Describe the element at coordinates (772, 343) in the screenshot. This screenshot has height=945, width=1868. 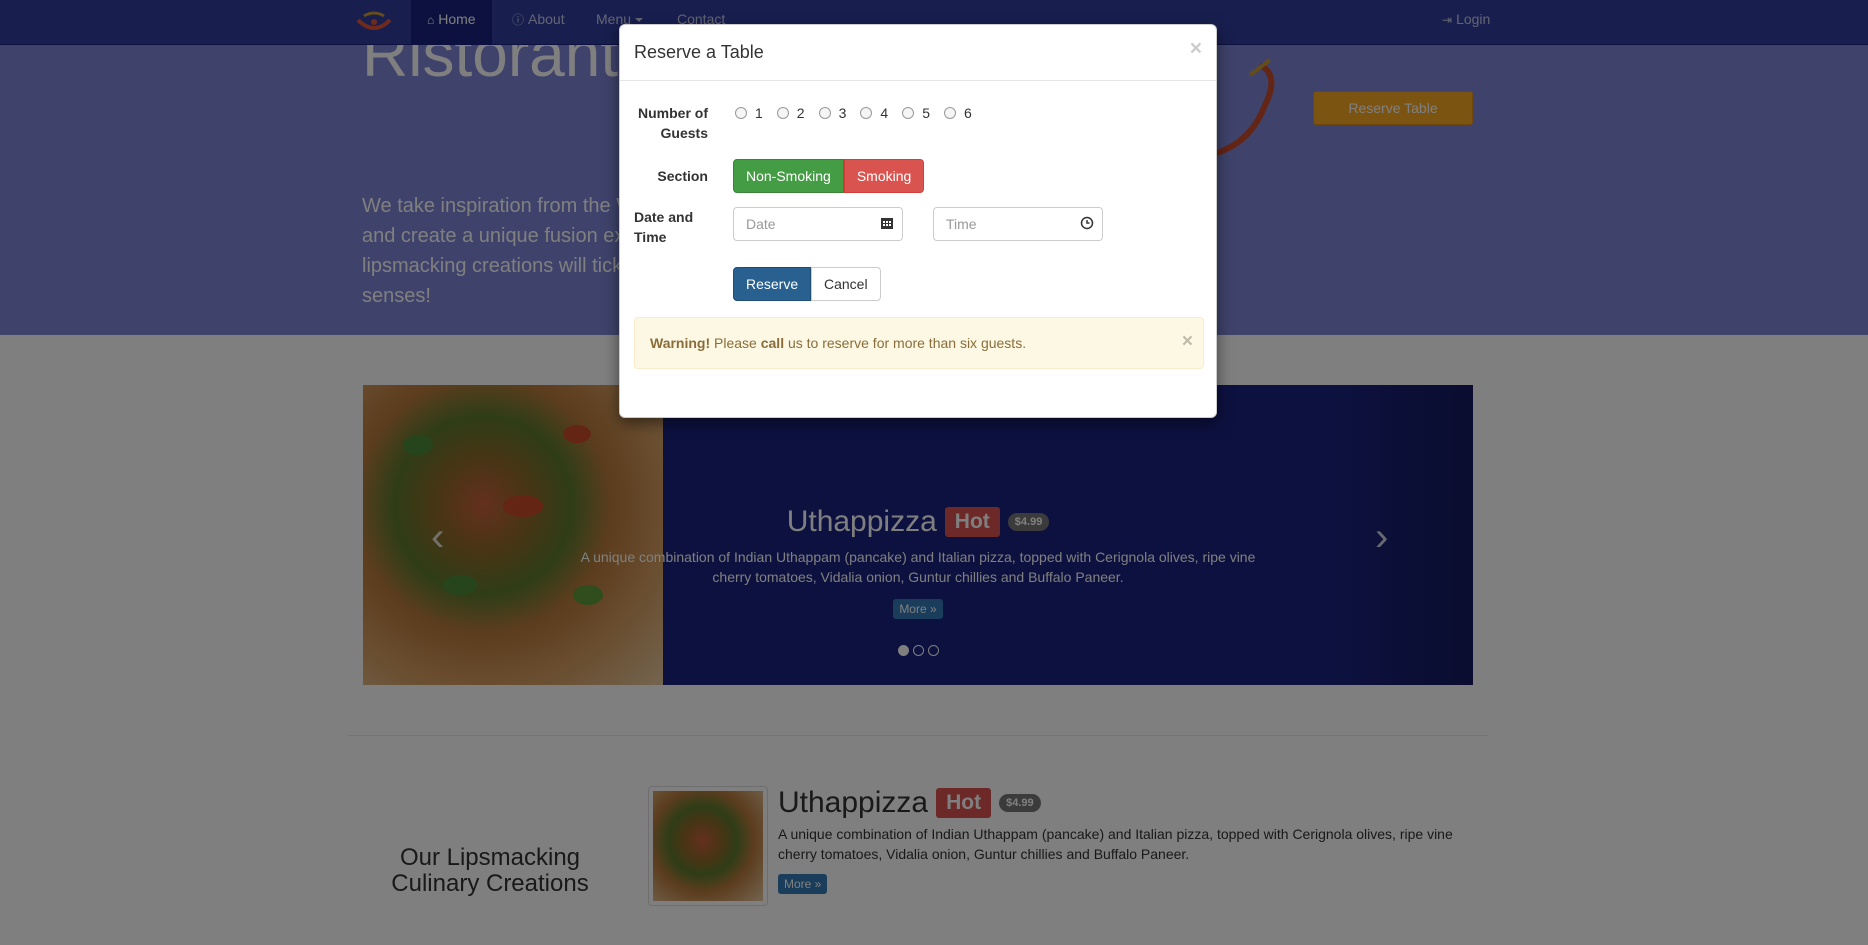
I see `alert-call: call` at that location.